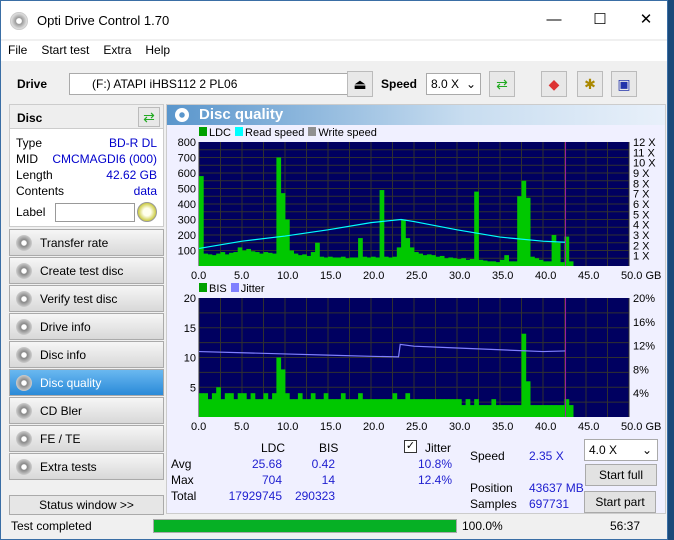  I want to click on menu-start-test: Start test, so click(65, 51).